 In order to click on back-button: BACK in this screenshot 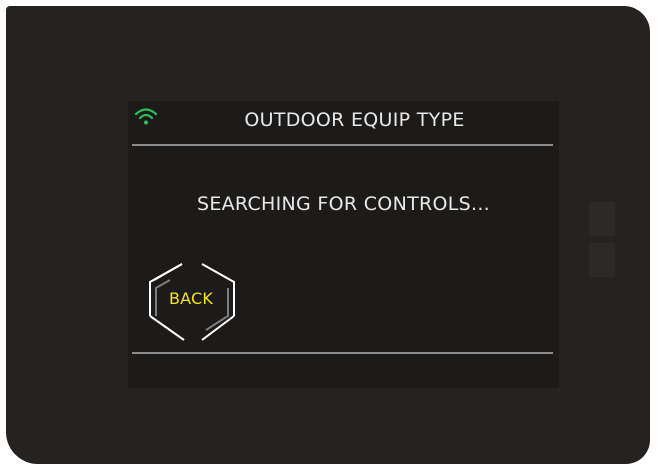, I will do `click(192, 302)`.